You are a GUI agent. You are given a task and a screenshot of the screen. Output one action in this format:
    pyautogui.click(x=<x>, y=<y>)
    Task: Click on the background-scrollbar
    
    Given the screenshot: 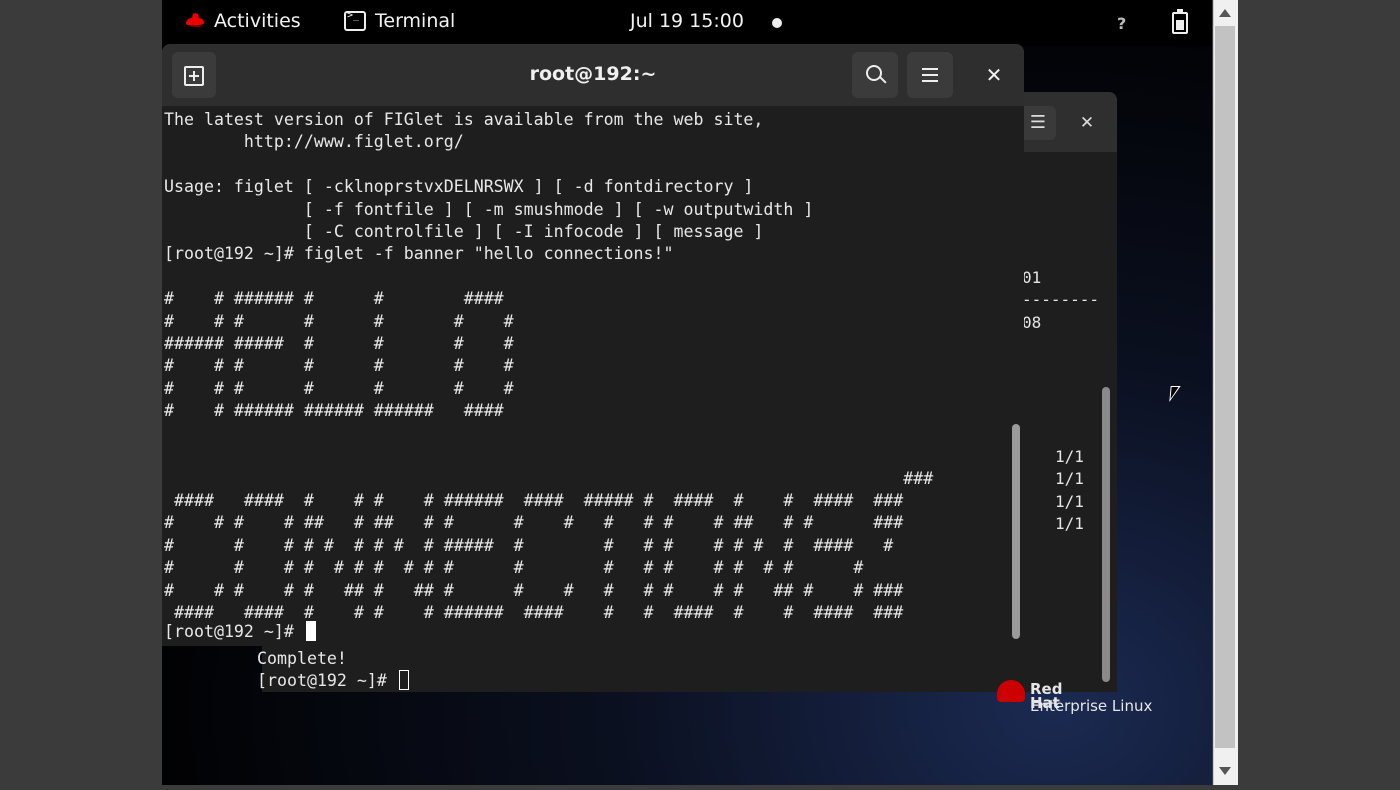 What is the action you would take?
    pyautogui.click(x=1106, y=534)
    